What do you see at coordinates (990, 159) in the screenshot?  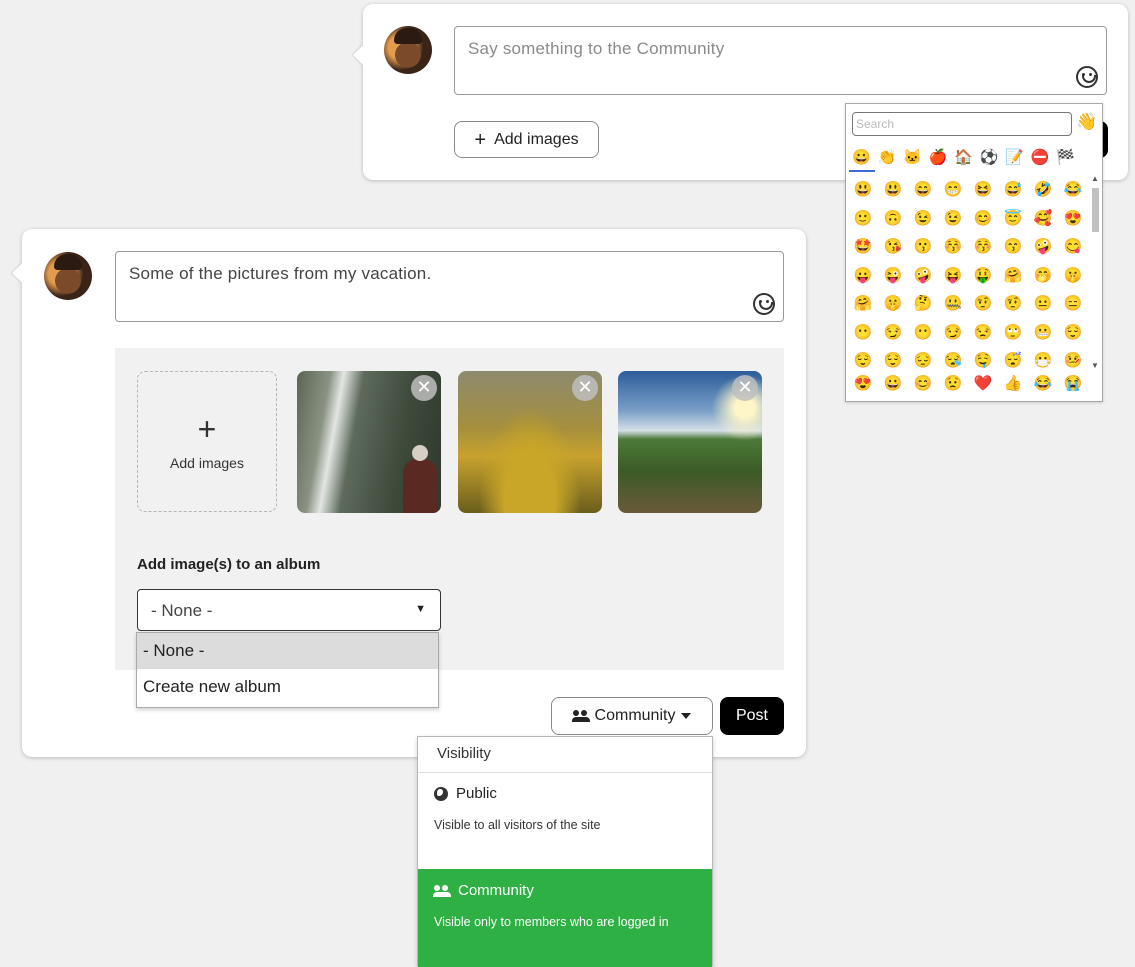 I see `emoji-category-activities-icon: ⚽` at bounding box center [990, 159].